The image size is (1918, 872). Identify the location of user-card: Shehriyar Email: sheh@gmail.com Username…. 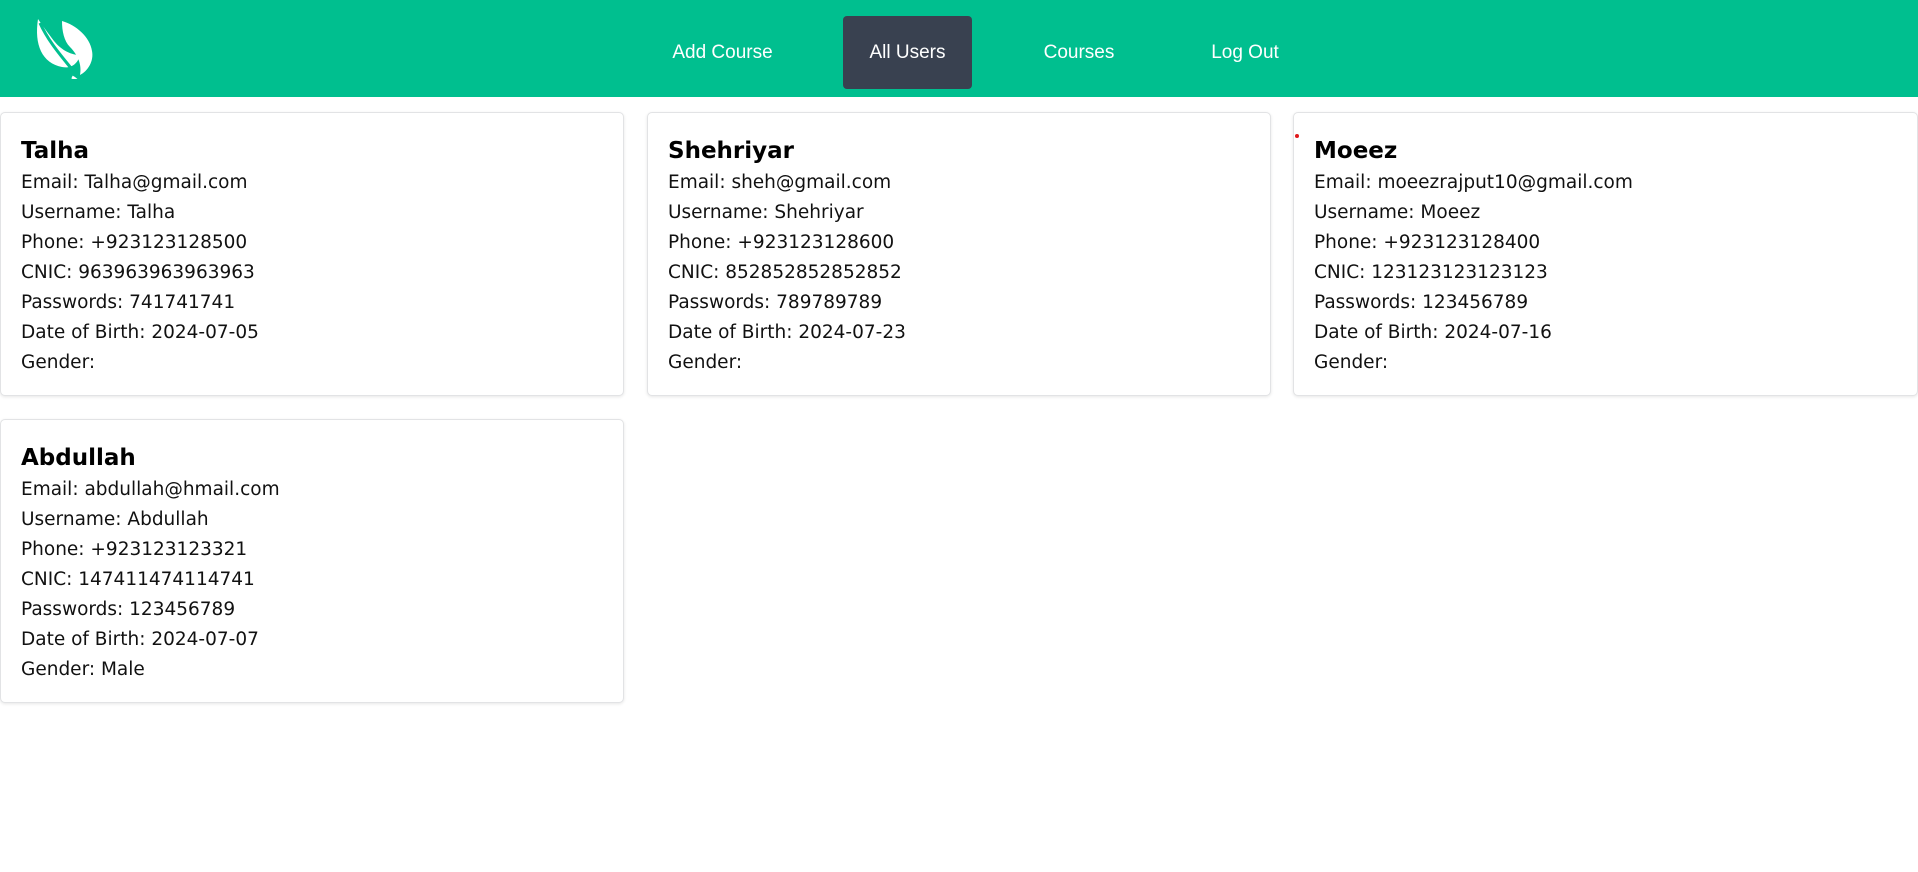
(959, 254).